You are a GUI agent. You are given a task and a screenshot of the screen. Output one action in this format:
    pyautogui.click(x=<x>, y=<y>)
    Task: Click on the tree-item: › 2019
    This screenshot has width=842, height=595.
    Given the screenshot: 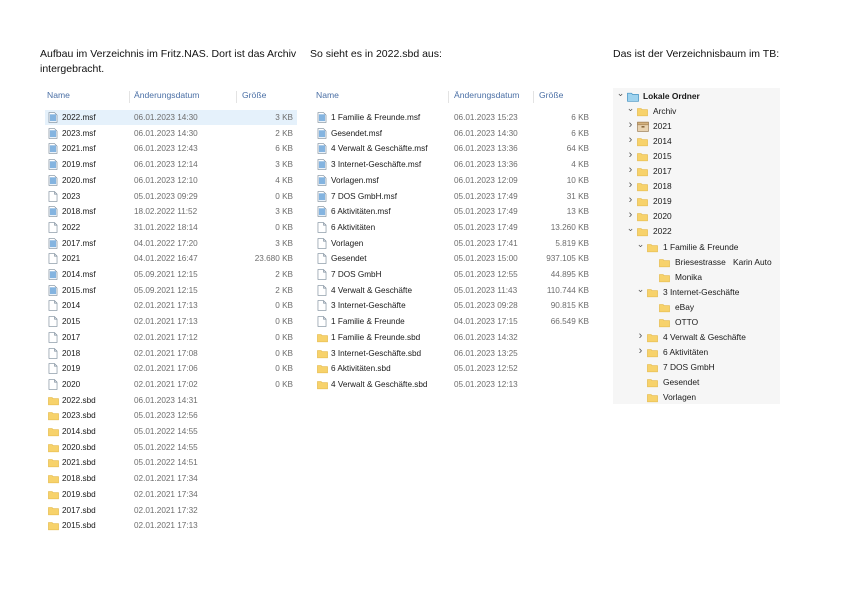 What is the action you would take?
    pyautogui.click(x=696, y=201)
    